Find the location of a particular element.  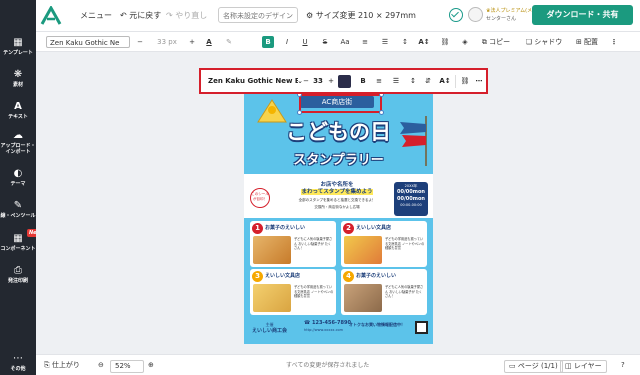

download-share-button: ダウンロード・共有 is located at coordinates (582, 15).